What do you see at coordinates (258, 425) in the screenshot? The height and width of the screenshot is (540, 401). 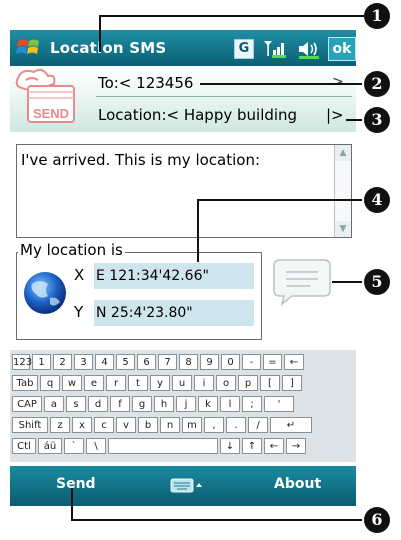 I see `key-symbol: /` at bounding box center [258, 425].